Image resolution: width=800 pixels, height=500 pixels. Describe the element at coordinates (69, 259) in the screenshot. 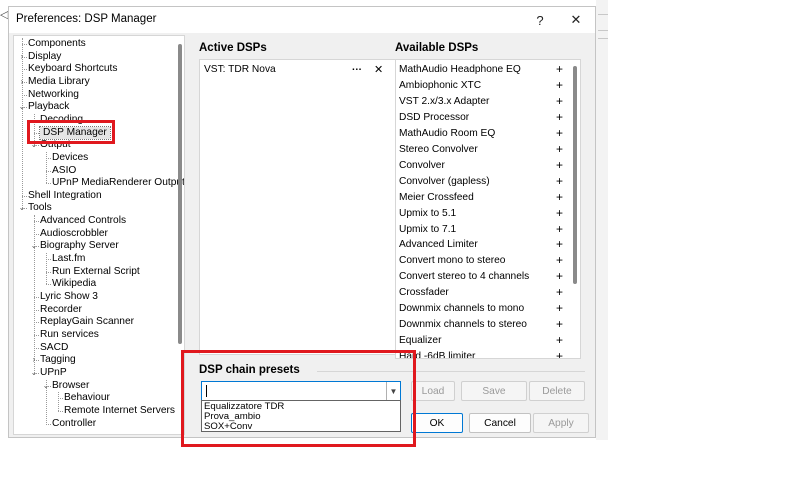

I see `tree-item-label: Last.fm` at that location.